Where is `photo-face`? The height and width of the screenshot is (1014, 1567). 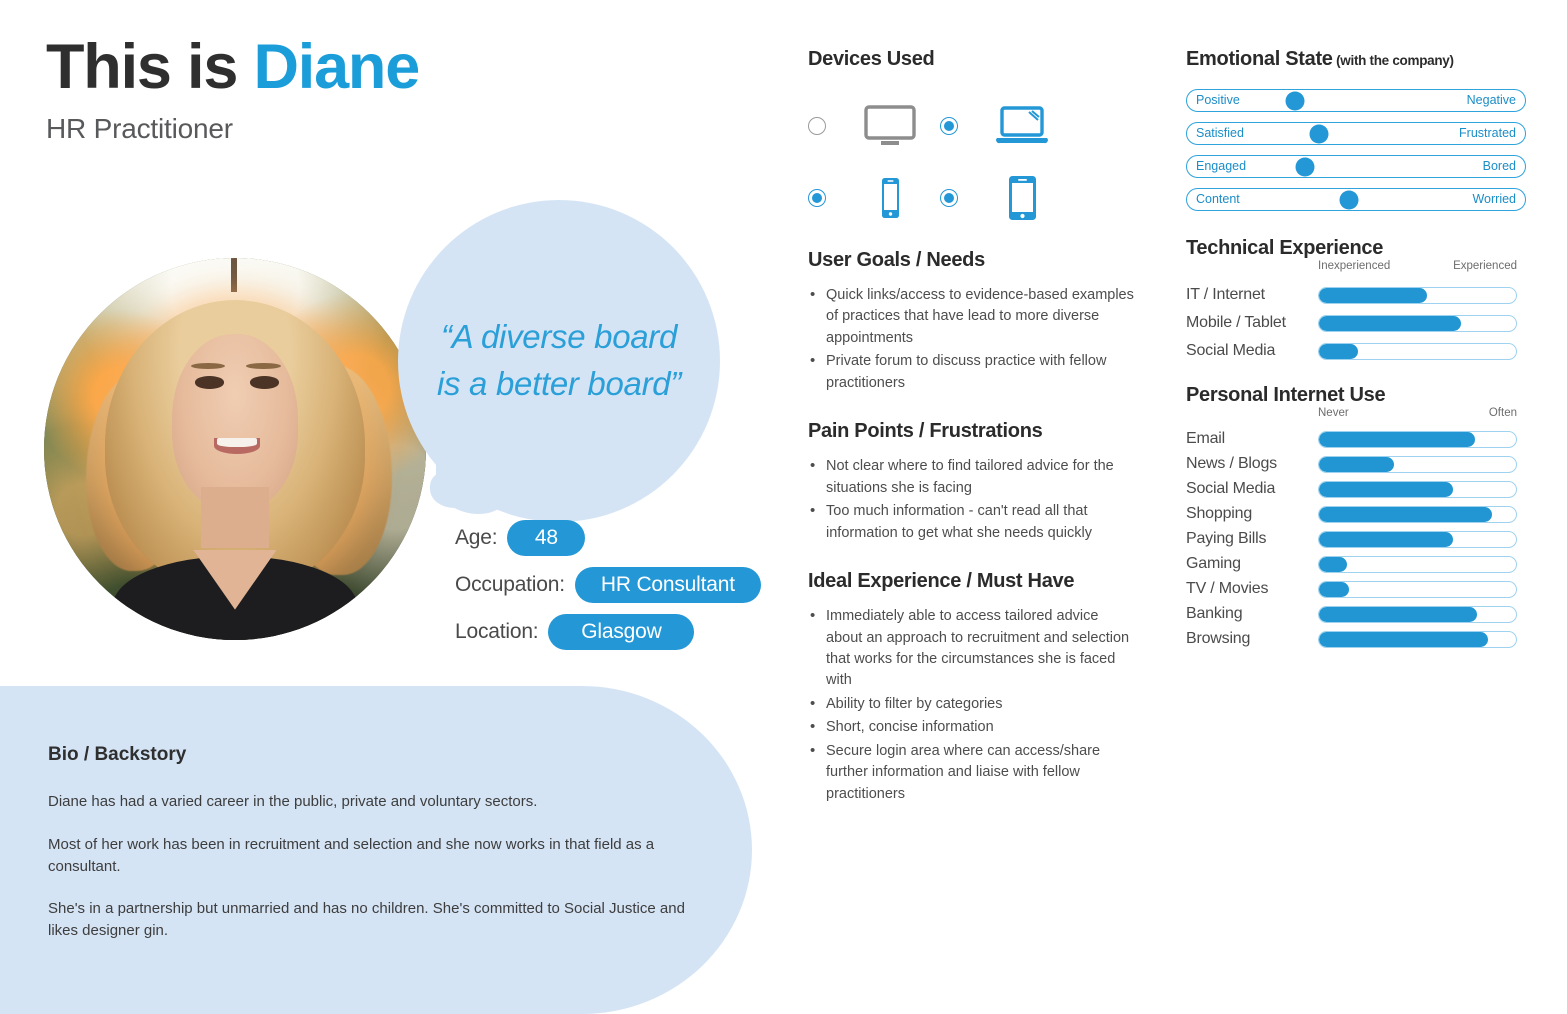
photo-face is located at coordinates (235, 422).